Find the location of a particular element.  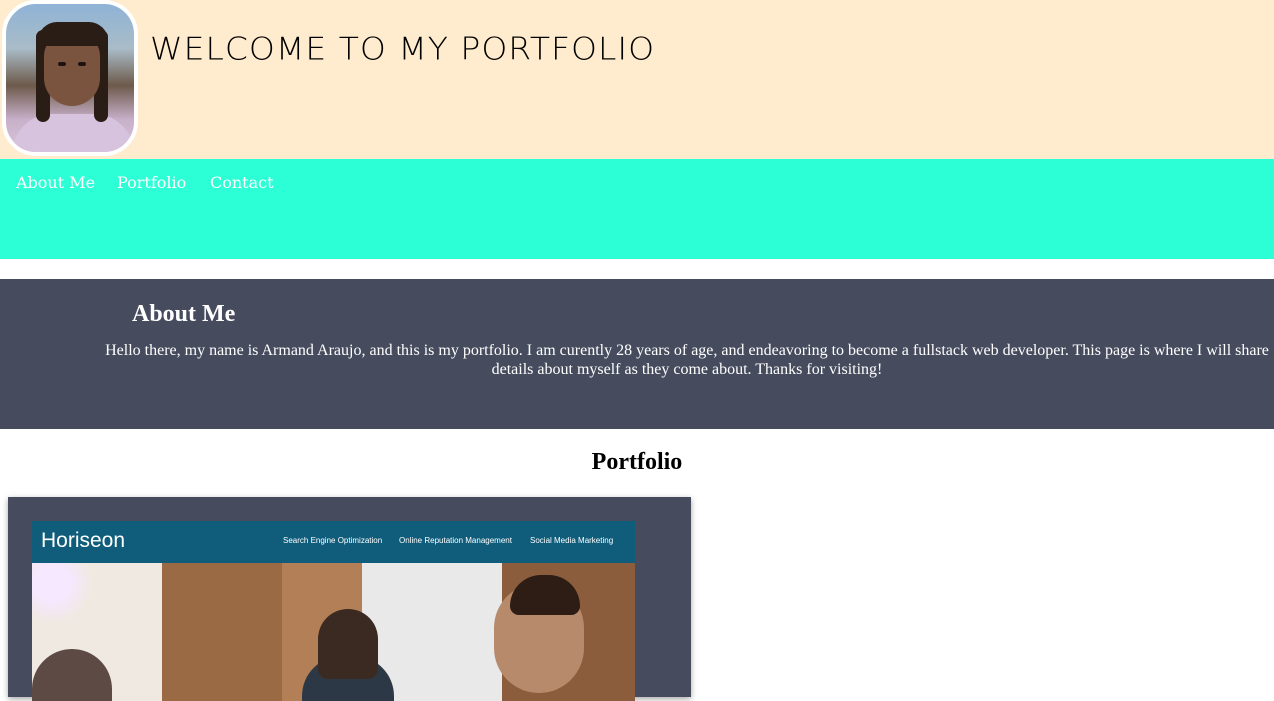

screenshot-nav-link: Social Media Marketing is located at coordinates (572, 540).